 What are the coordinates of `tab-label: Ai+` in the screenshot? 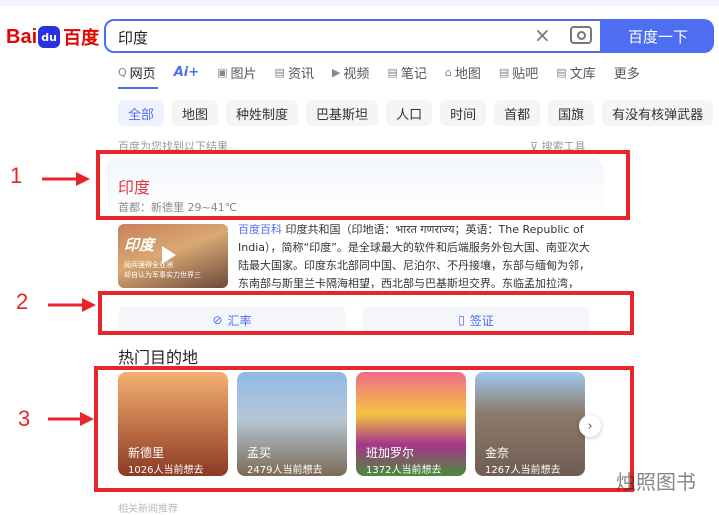 It's located at (186, 72).